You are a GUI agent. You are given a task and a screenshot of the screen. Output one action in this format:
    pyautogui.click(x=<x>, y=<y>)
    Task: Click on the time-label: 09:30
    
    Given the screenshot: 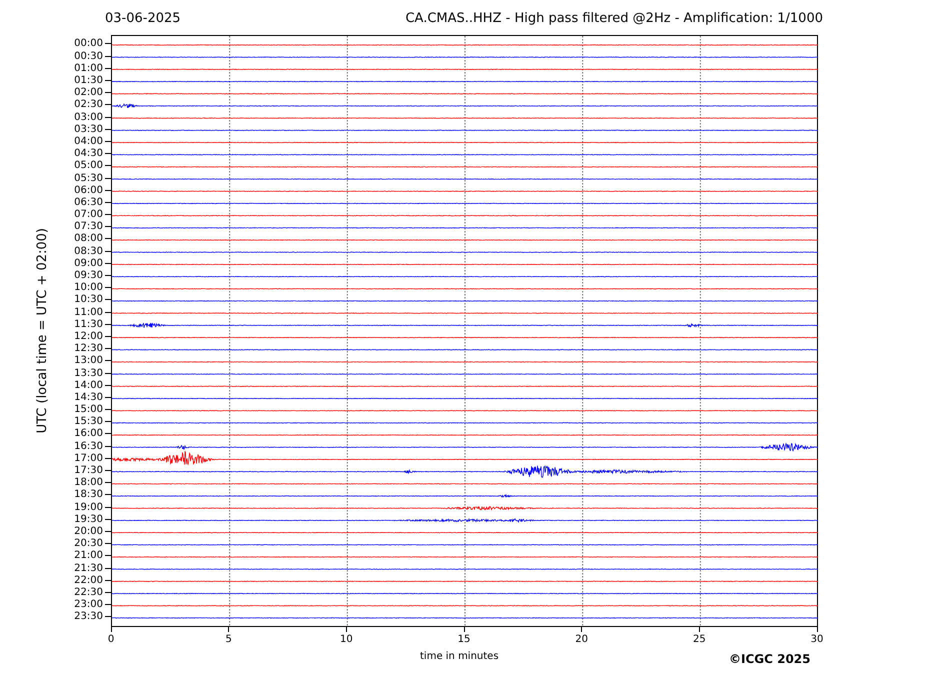 What is the action you would take?
    pyautogui.click(x=89, y=276)
    